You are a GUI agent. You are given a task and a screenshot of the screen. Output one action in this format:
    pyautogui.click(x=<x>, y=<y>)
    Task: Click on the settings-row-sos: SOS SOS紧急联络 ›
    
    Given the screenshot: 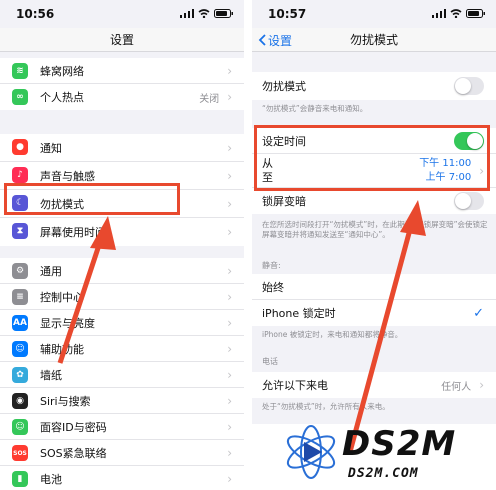 What is the action you would take?
    pyautogui.click(x=122, y=453)
    